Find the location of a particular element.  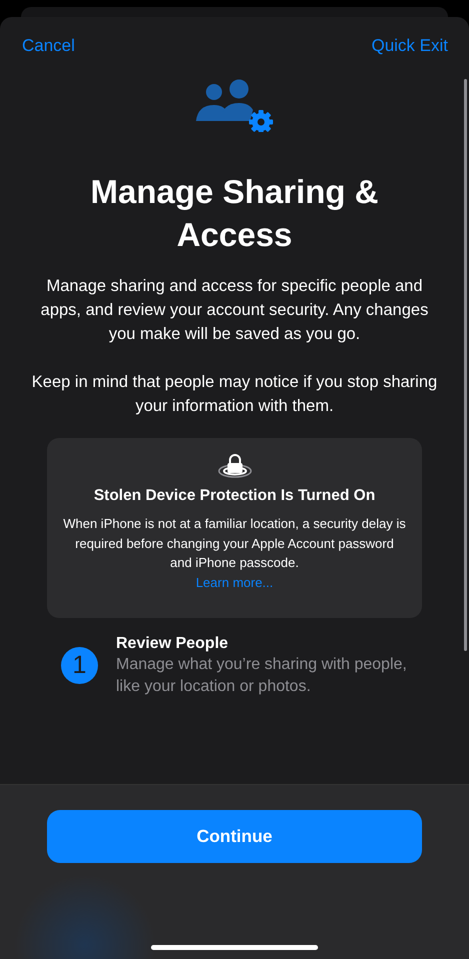

people-gear-icon is located at coordinates (235, 104).